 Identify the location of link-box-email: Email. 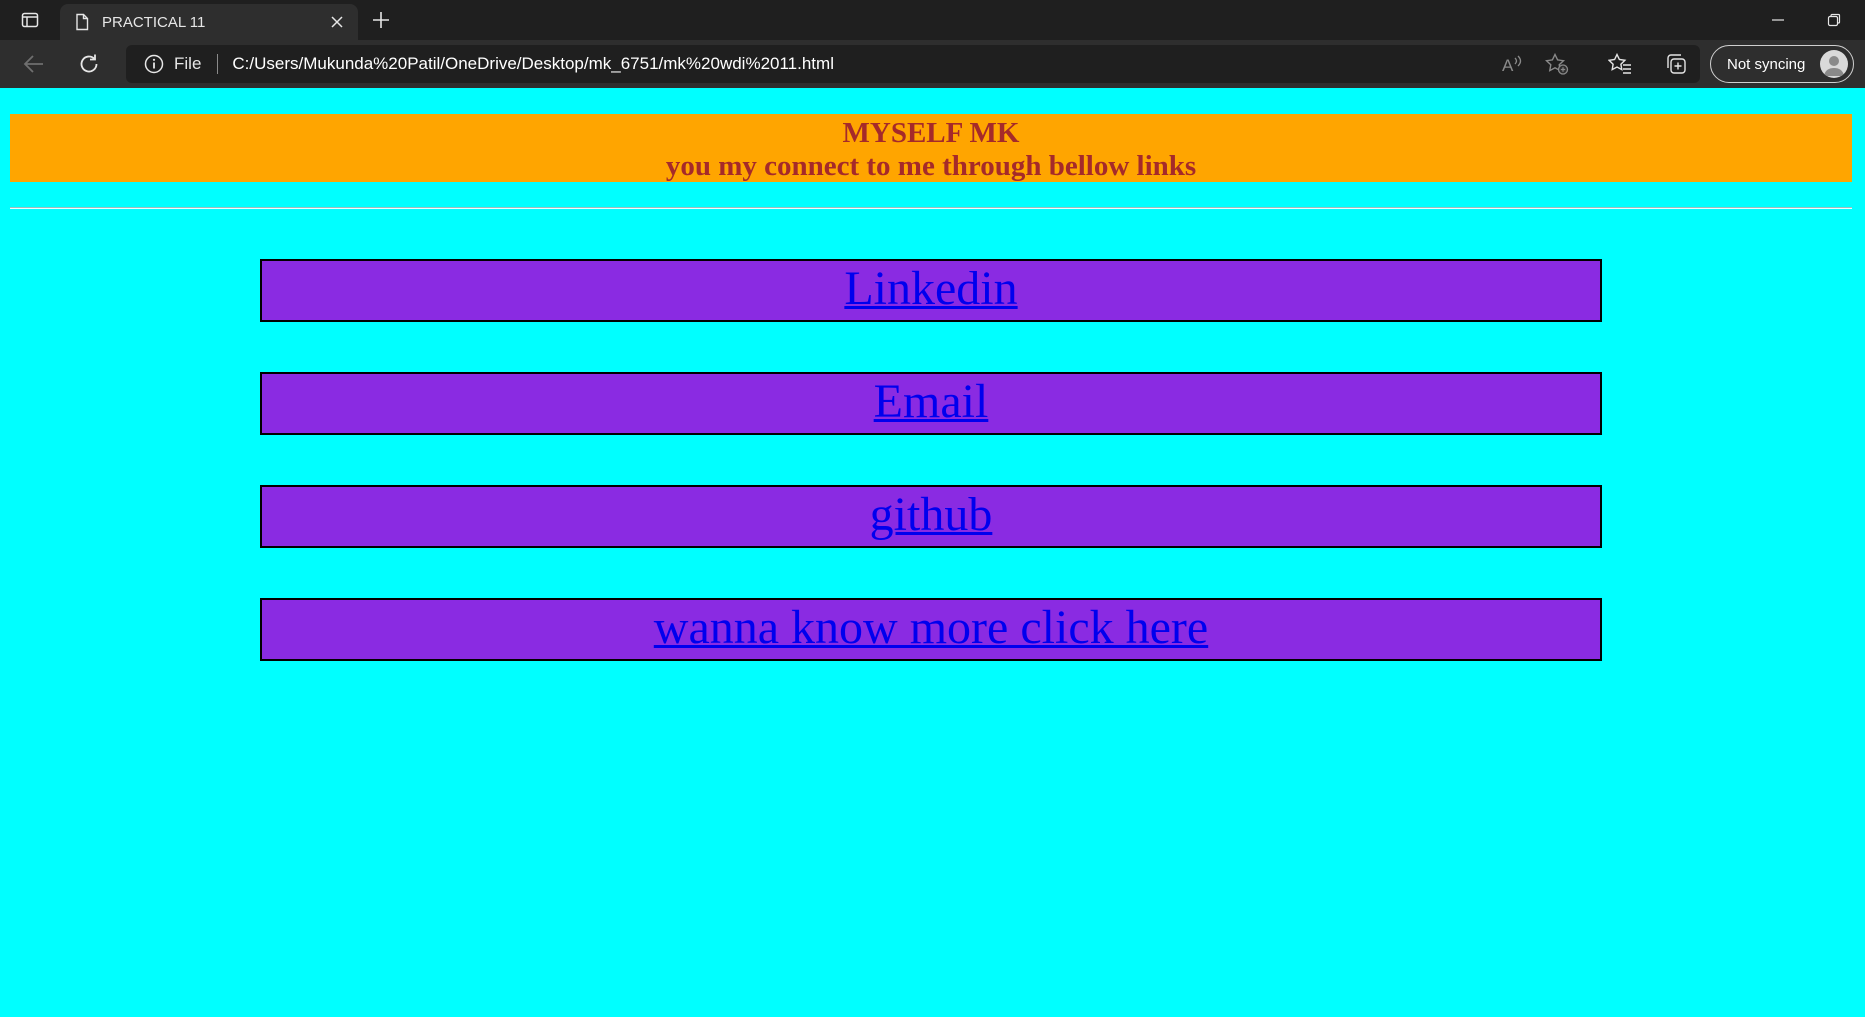
(931, 403).